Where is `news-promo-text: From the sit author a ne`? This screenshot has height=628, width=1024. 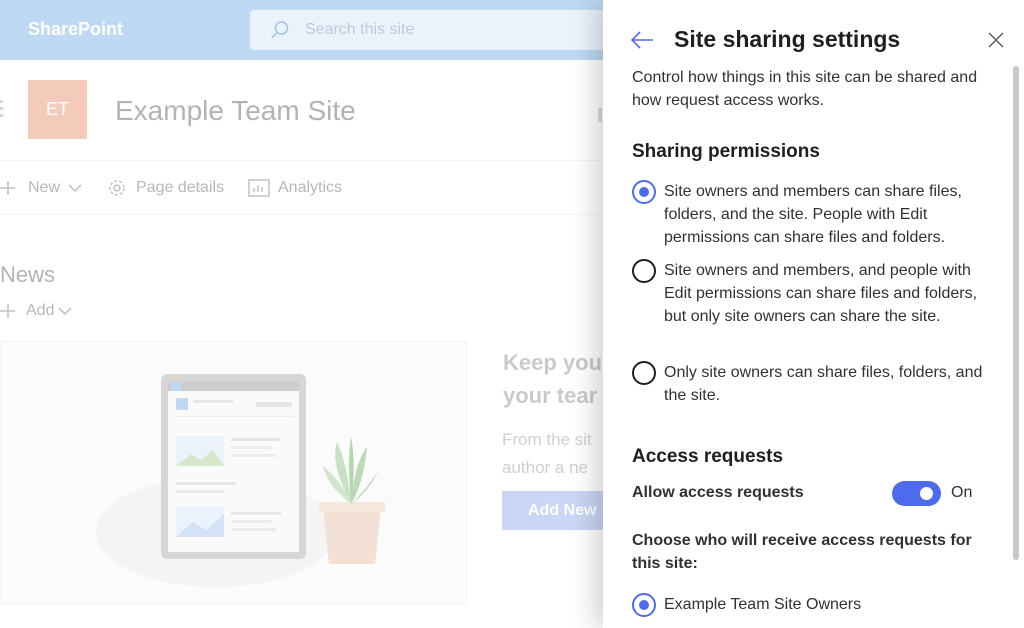 news-promo-text: From the sit author a ne is located at coordinates (557, 454).